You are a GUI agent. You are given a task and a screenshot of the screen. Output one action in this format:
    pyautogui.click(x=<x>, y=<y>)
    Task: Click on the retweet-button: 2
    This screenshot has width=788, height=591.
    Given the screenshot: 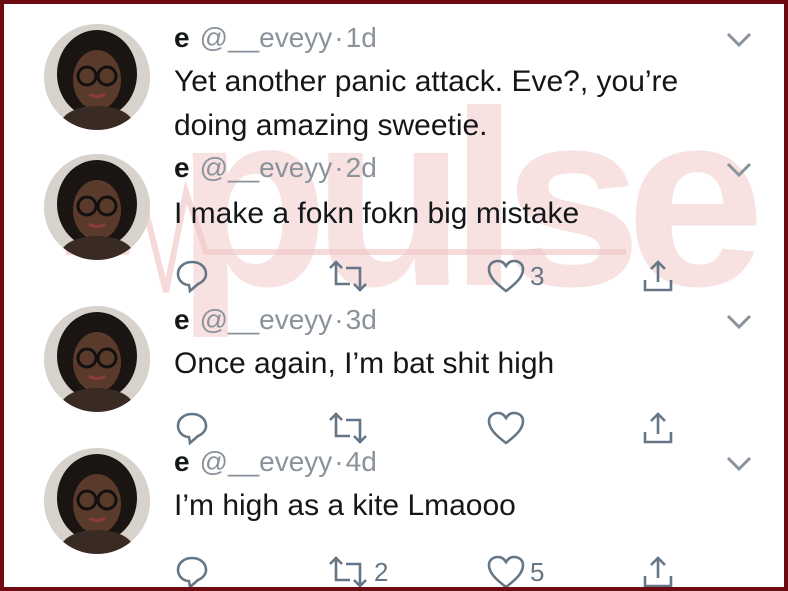 What is the action you would take?
    pyautogui.click(x=357, y=569)
    